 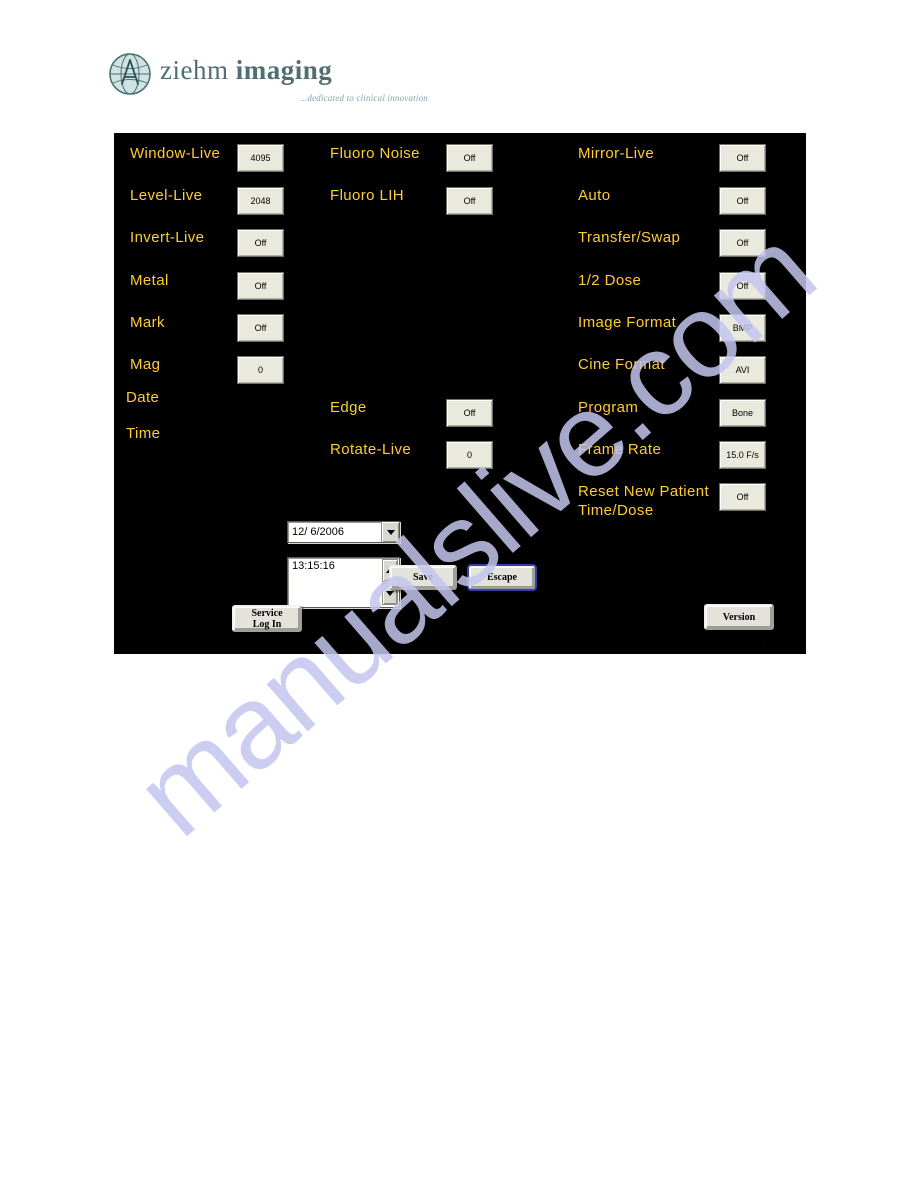 I want to click on value-image-format: BMP, so click(x=742, y=328).